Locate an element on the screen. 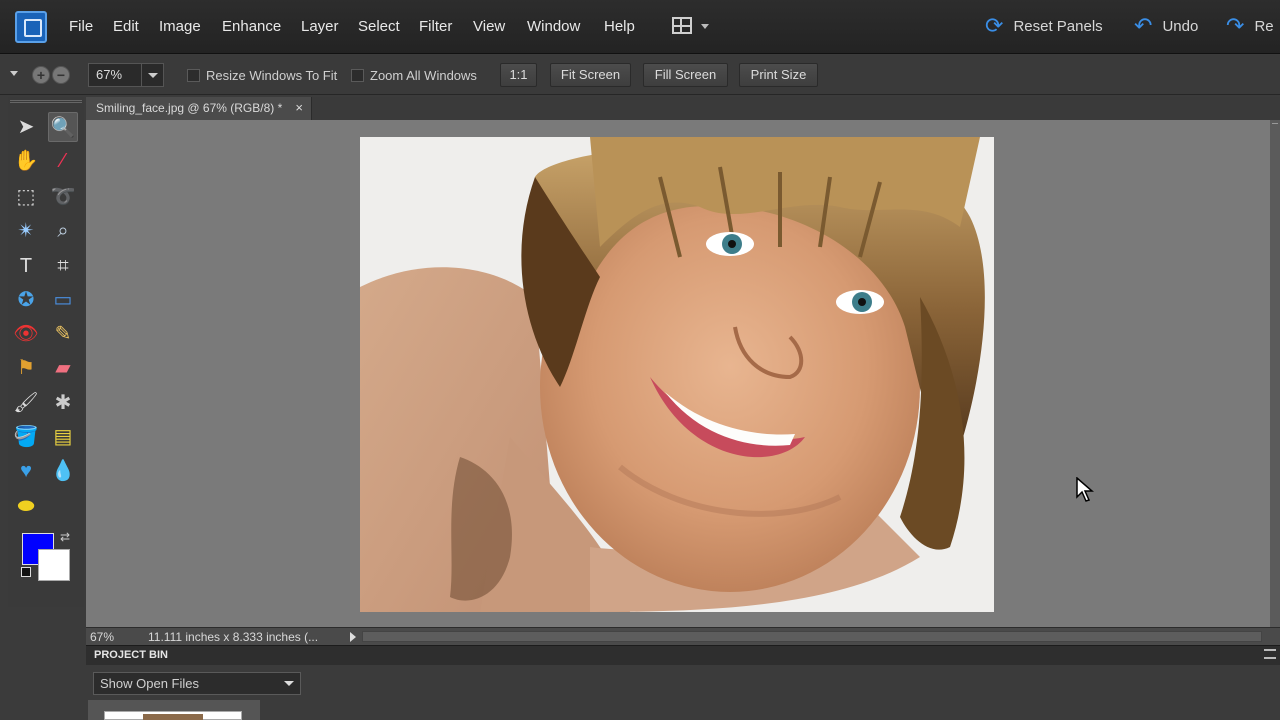  straighten-tool-icon: ▭ is located at coordinates (63, 300).